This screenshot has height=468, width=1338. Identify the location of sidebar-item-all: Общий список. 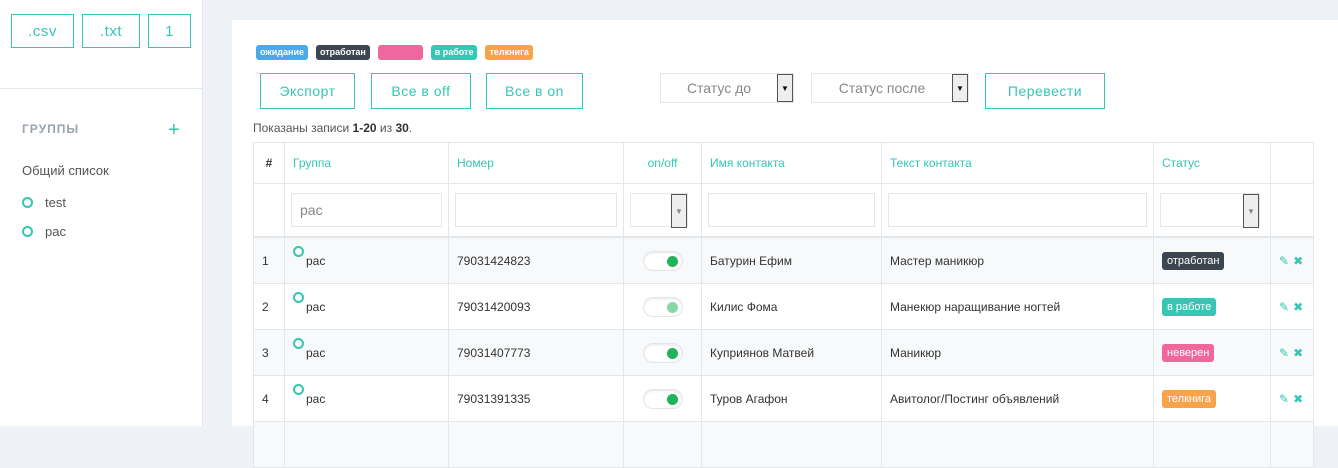
(65, 170).